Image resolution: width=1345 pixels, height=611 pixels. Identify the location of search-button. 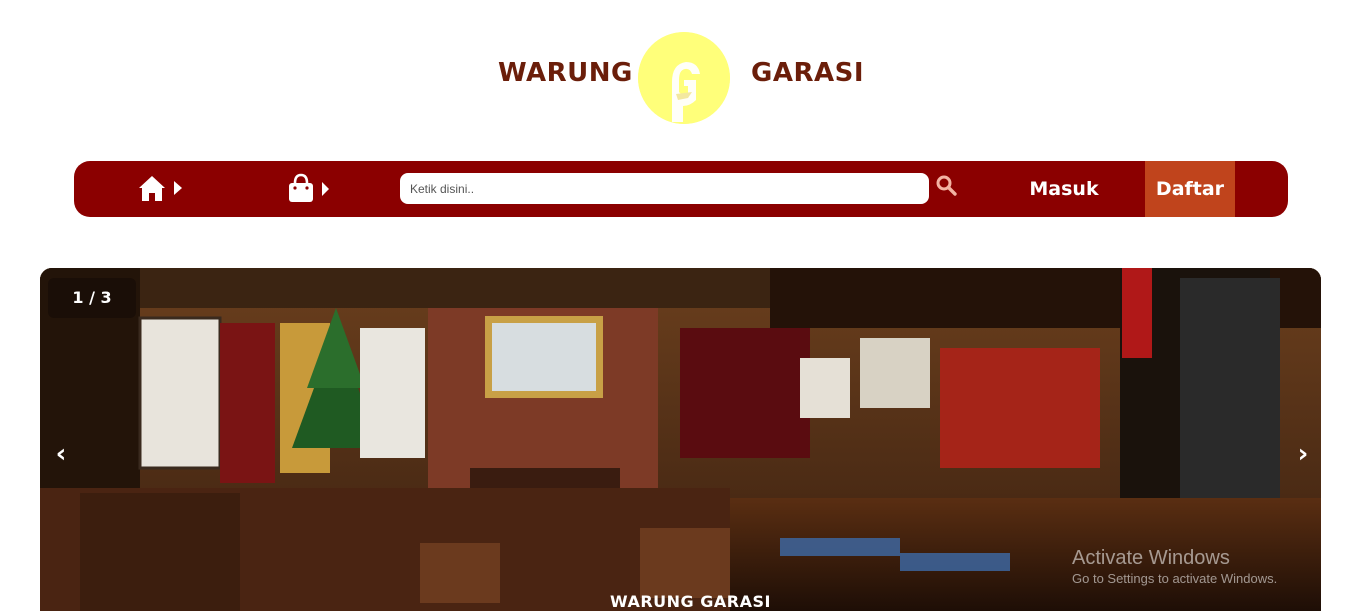
(947, 186).